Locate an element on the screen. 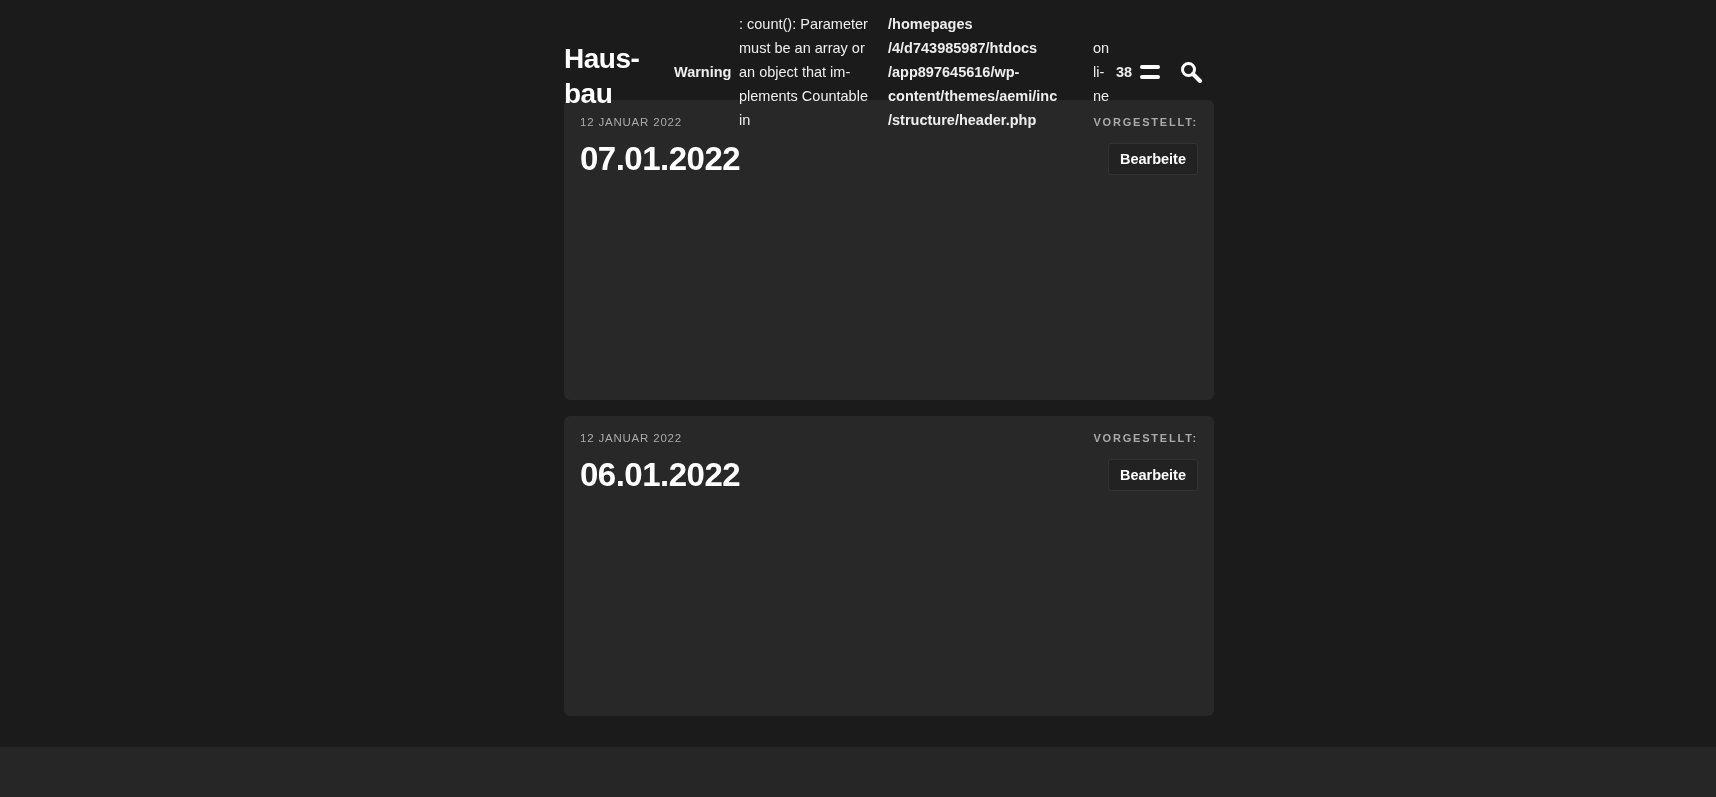 The height and width of the screenshot is (797, 1716). post-title: 07.01.2022 is located at coordinates (837, 159).